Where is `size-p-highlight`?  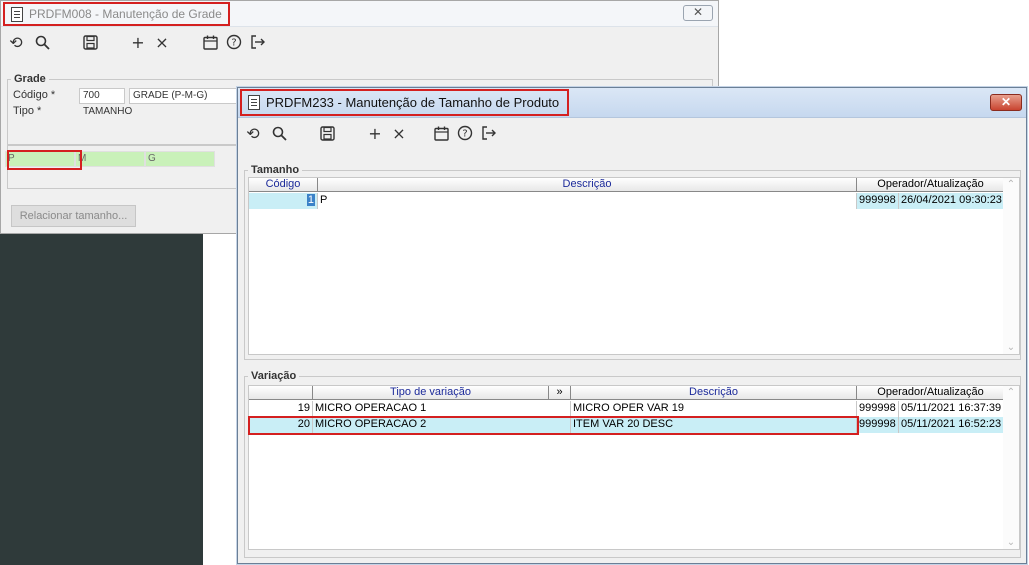 size-p-highlight is located at coordinates (44, 160).